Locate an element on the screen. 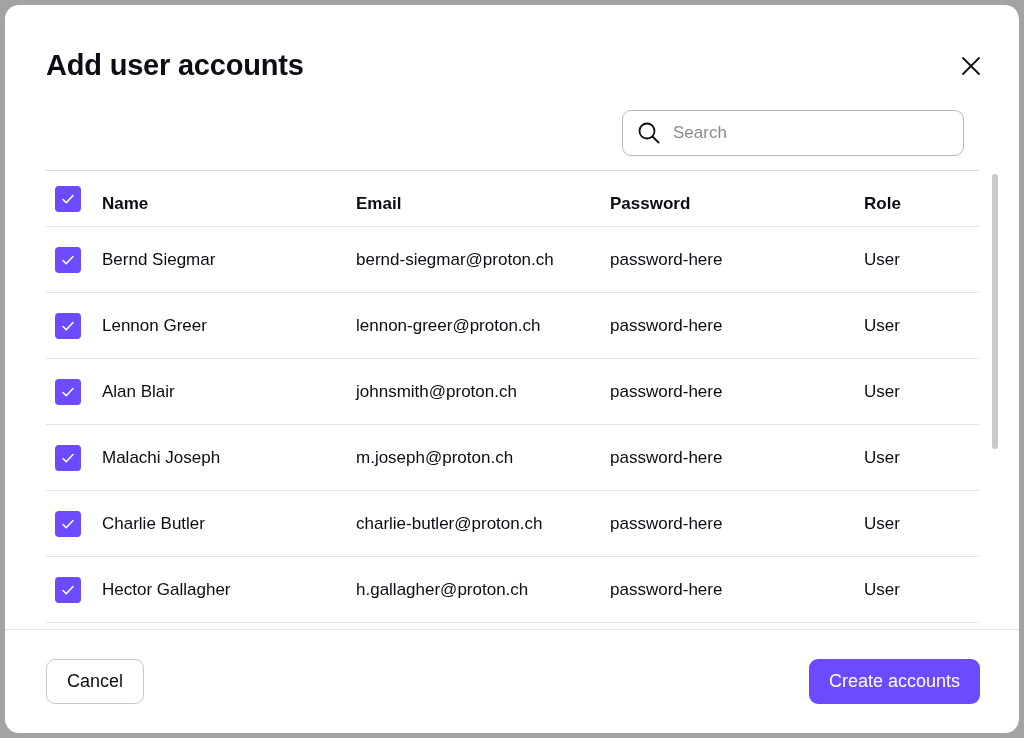  search-icon is located at coordinates (649, 133).